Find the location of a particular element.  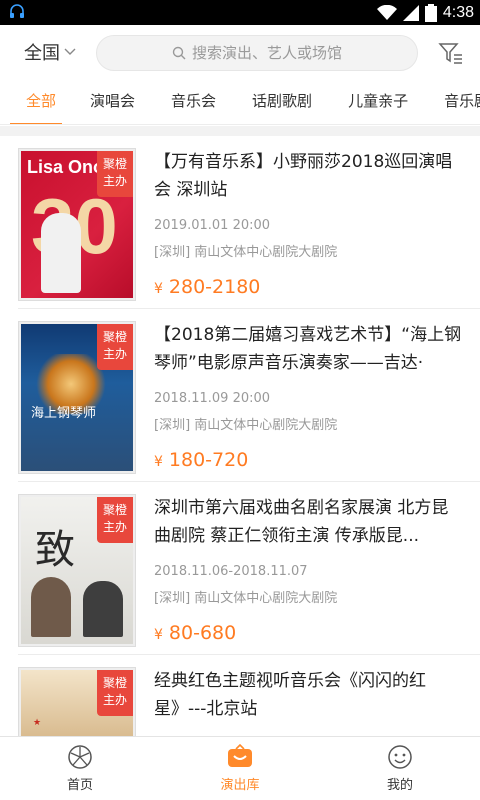

event-card: ★ 聚橙 主办 经典红色主题视听音乐会《闪闪的红星》---北京站 is located at coordinates (249, 695).